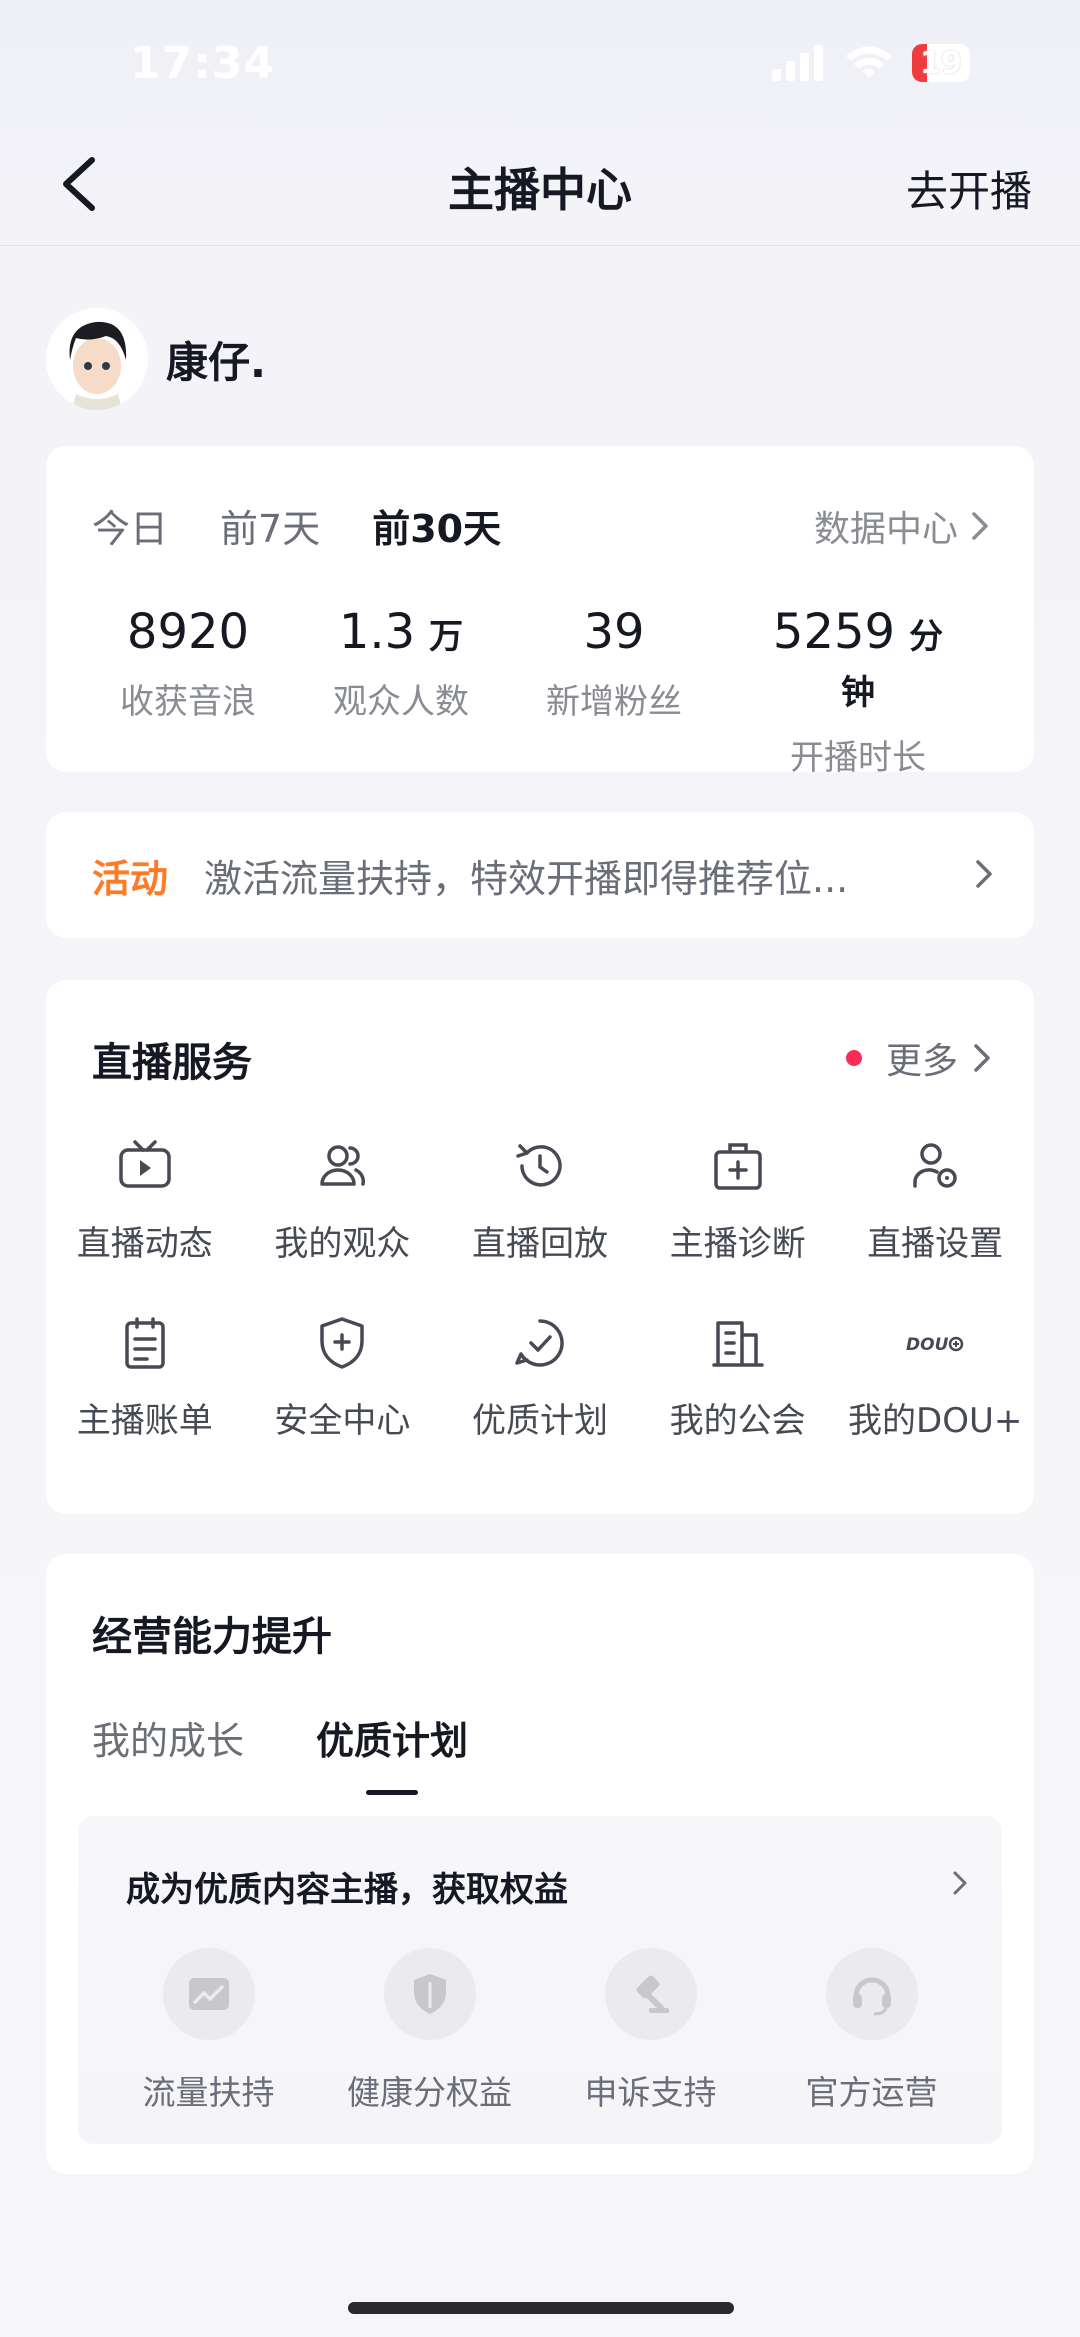 This screenshot has height=2337, width=1080. I want to click on growth-tabs: 我的成长 优质计划, so click(280, 1752).